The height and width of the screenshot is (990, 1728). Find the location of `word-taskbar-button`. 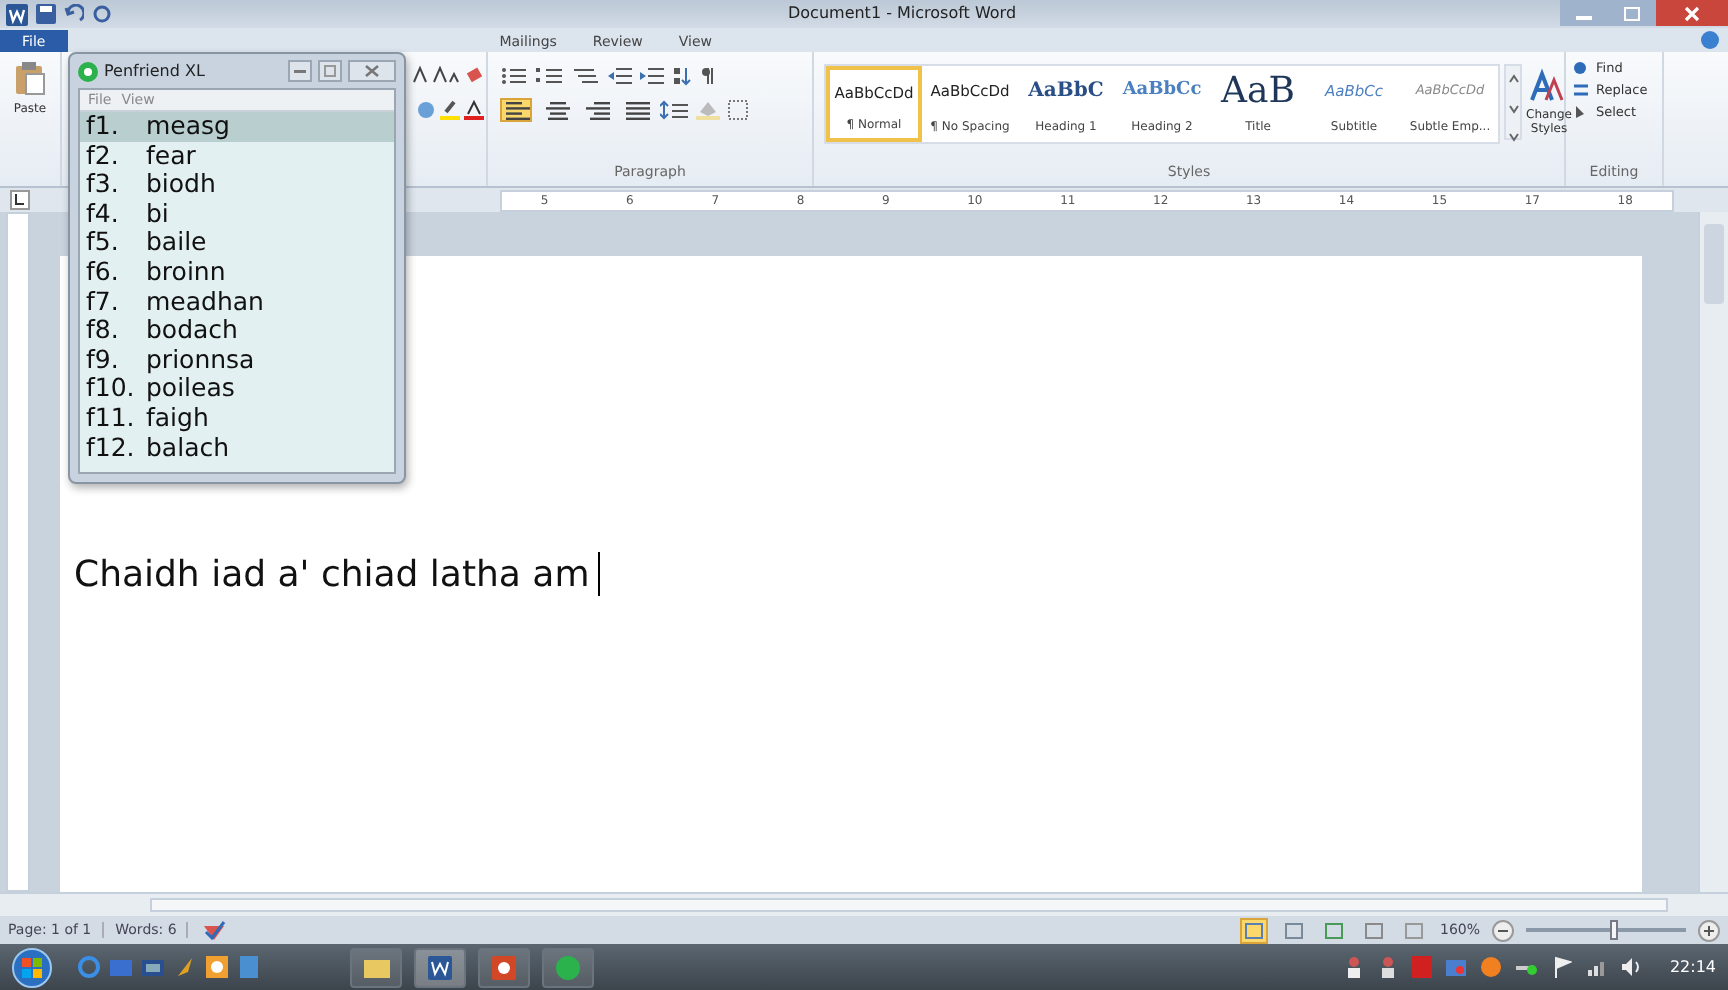

word-taskbar-button is located at coordinates (440, 967).